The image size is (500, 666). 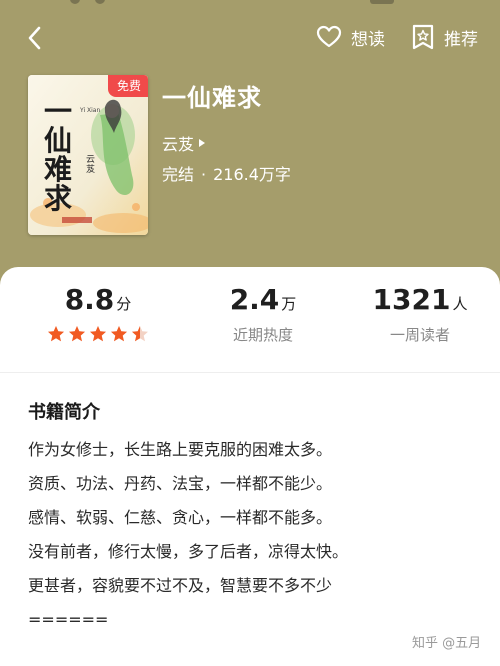 I want to click on free-badge: 免费, so click(x=127, y=86).